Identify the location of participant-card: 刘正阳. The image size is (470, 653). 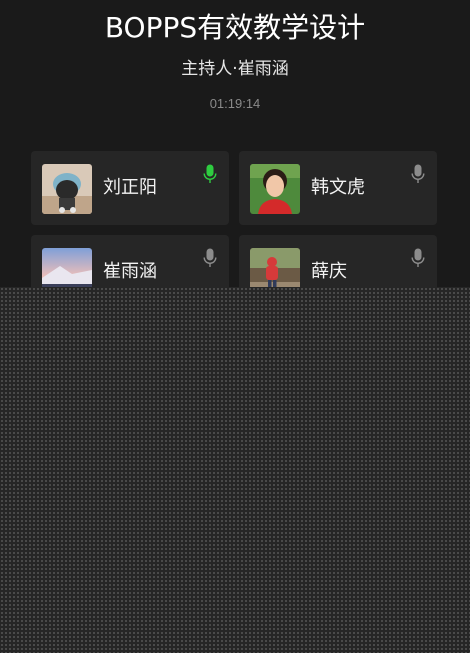
(130, 188).